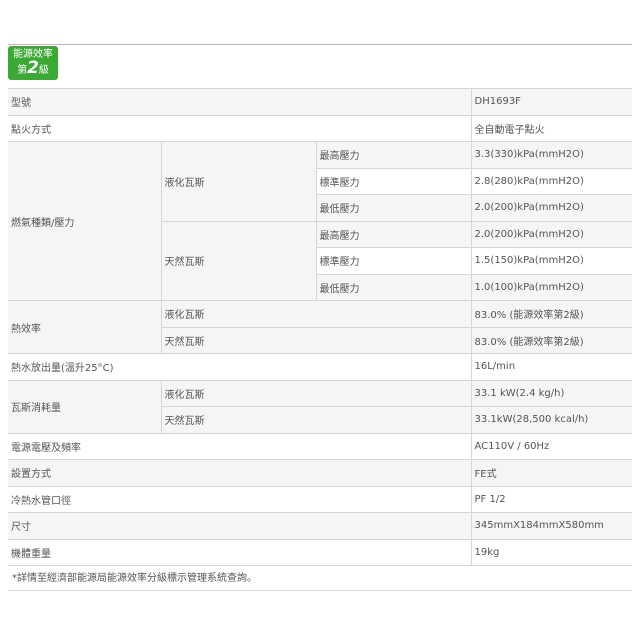 The image size is (640, 640). I want to click on spec-label: 機體重量, so click(240, 552).